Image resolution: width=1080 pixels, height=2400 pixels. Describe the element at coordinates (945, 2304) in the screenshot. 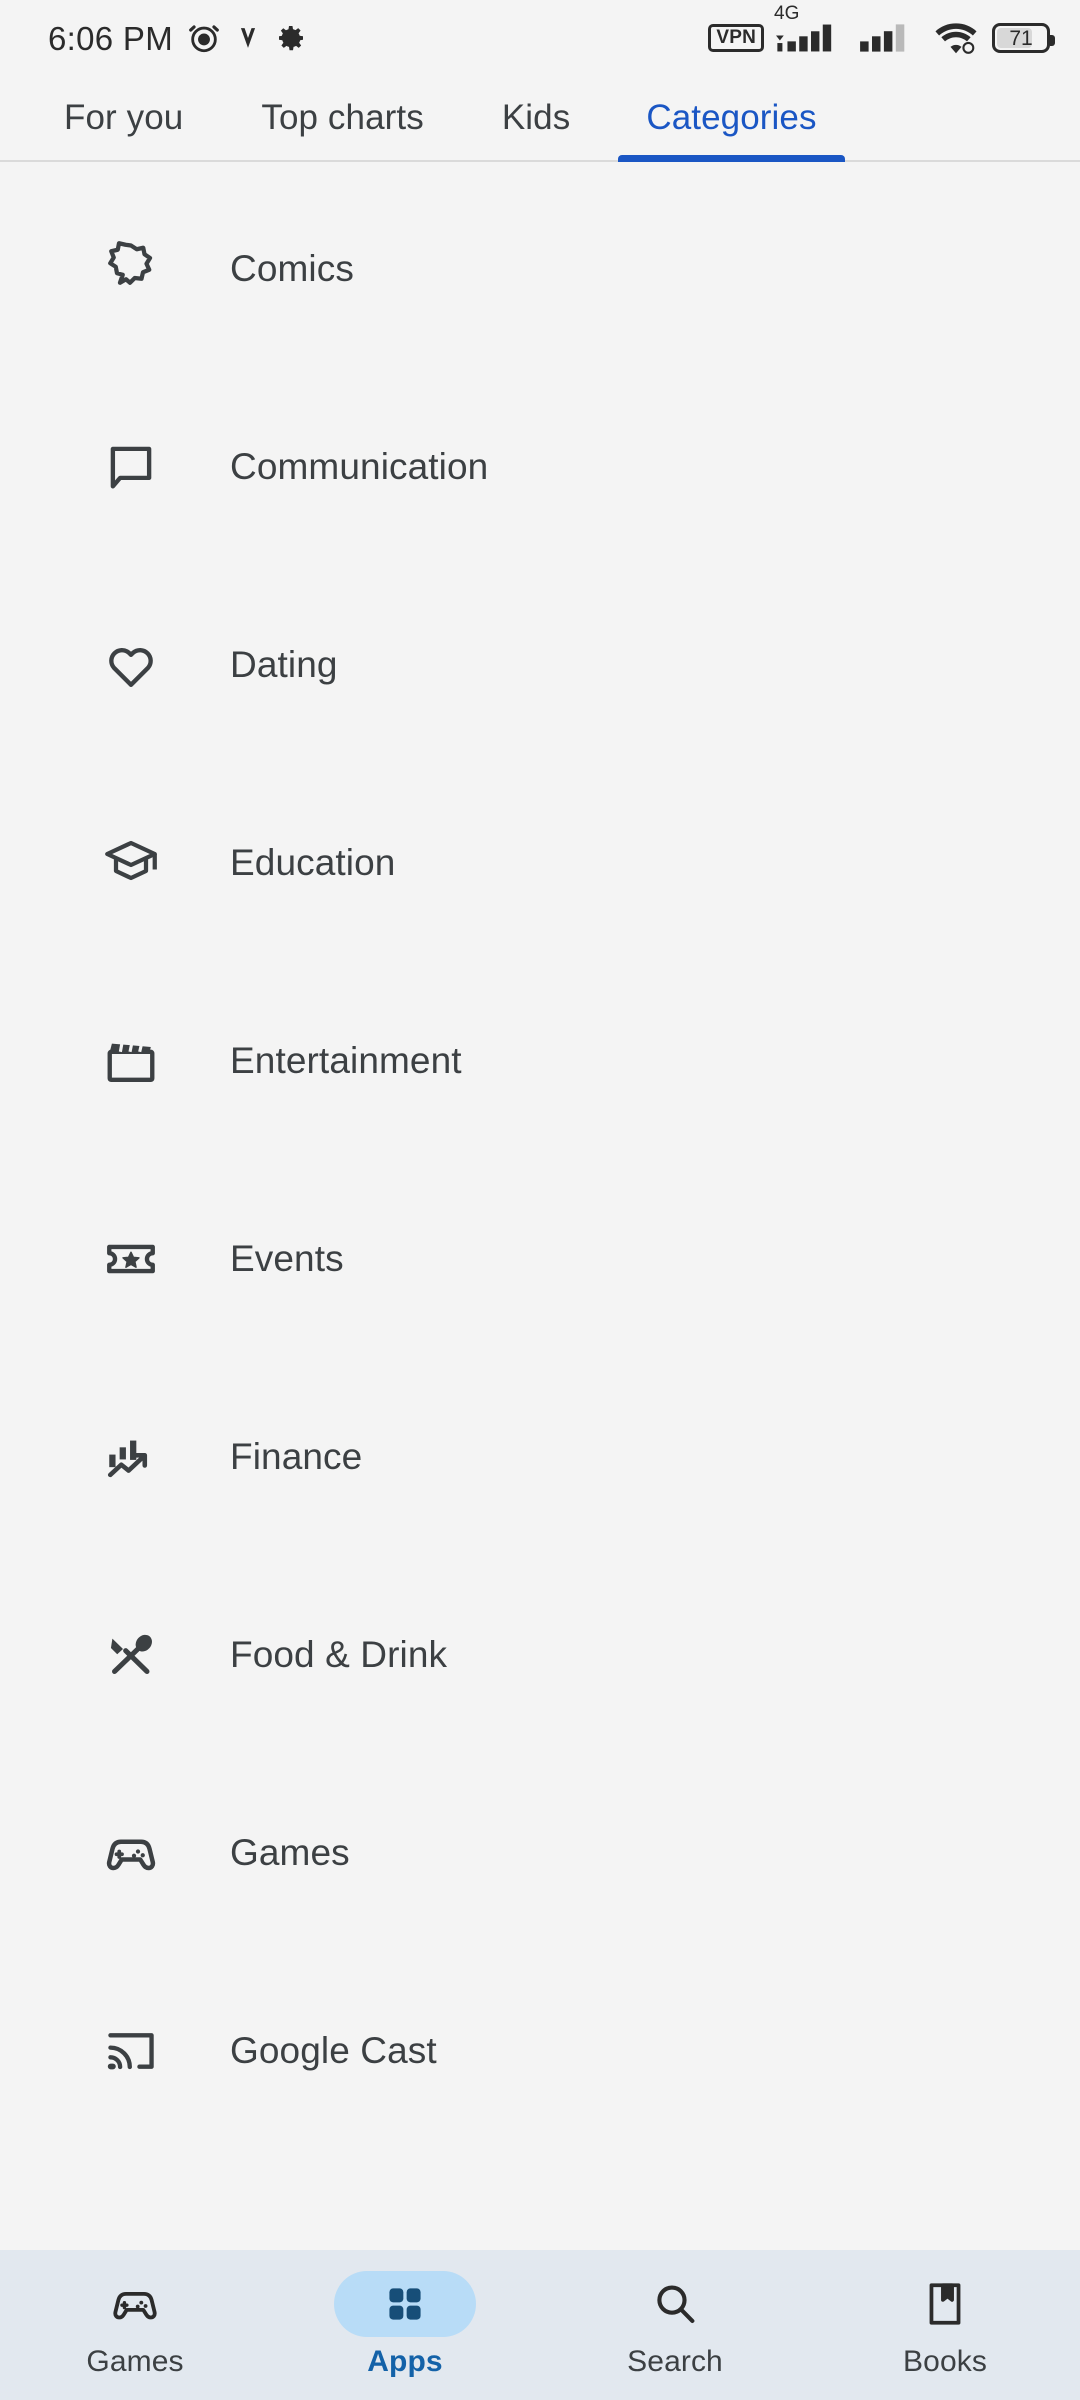

I see `nav-pill-books` at that location.